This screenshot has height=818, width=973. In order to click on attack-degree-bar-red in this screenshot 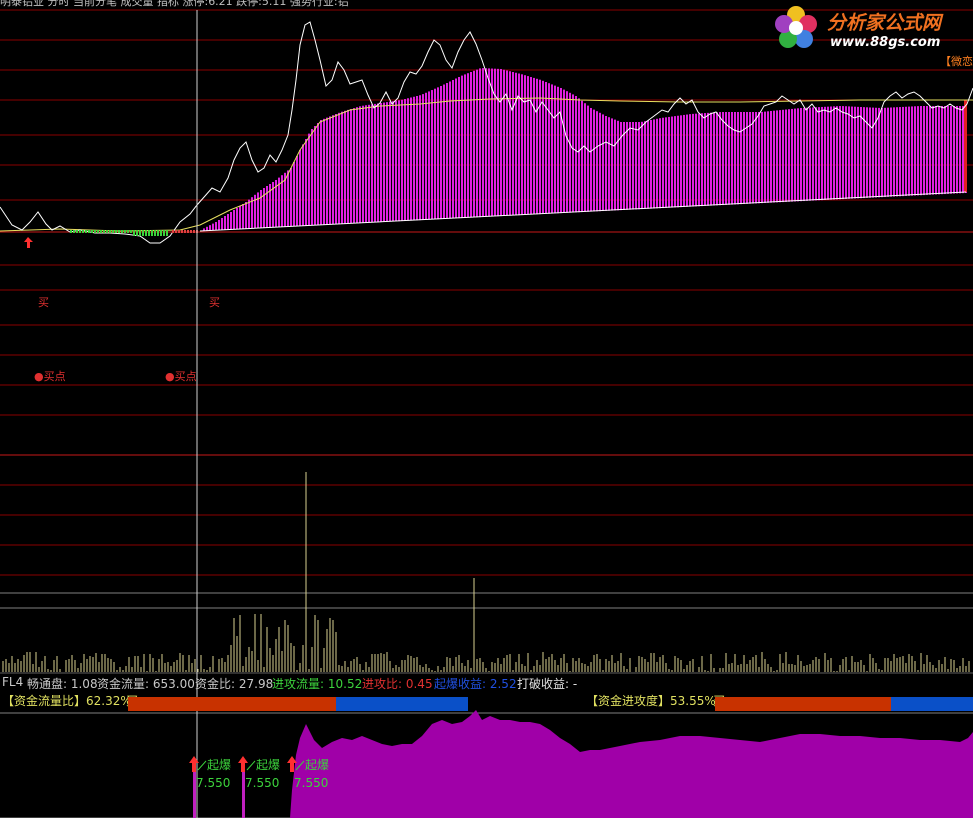, I will do `click(803, 704)`.